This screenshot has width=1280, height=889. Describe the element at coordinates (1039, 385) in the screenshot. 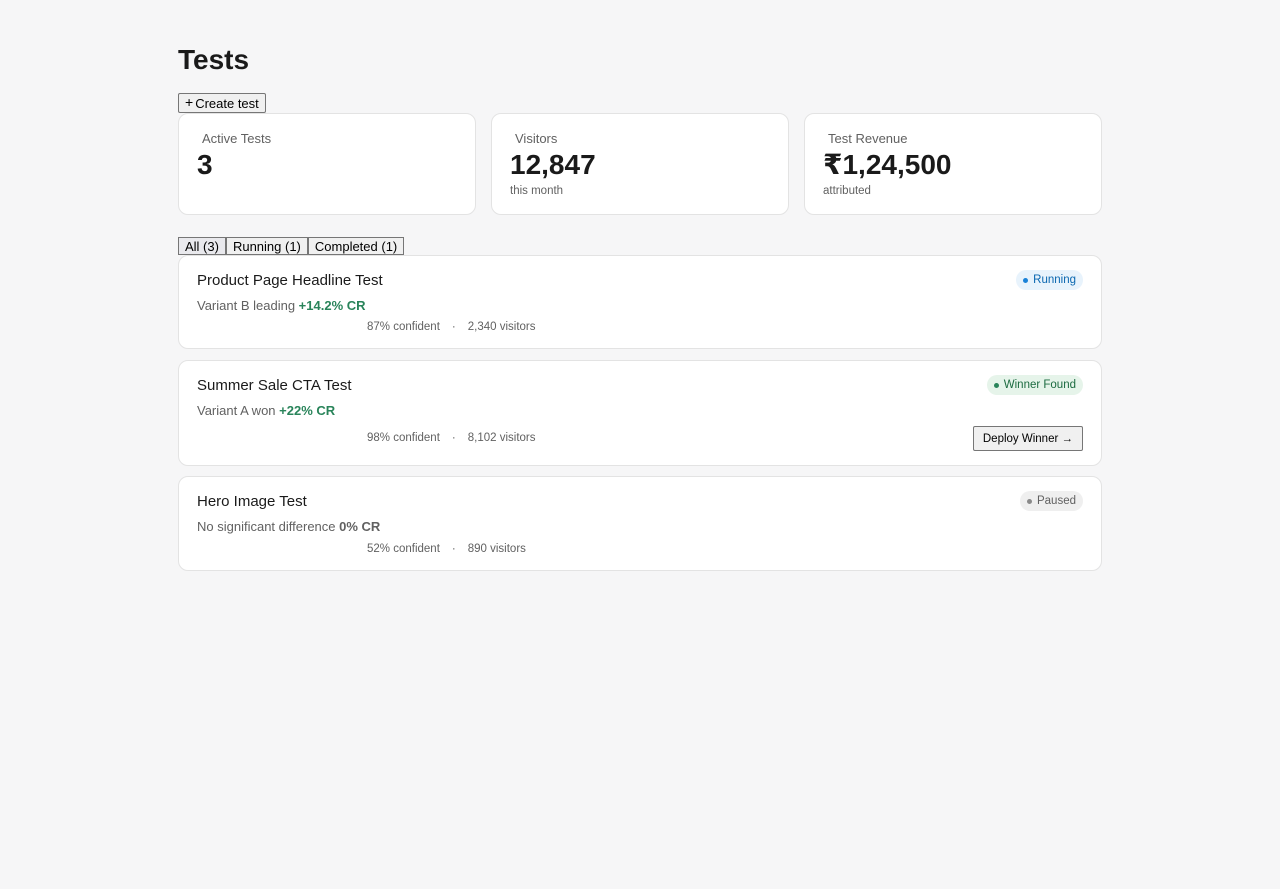

I see `status-text: Winner Found` at that location.